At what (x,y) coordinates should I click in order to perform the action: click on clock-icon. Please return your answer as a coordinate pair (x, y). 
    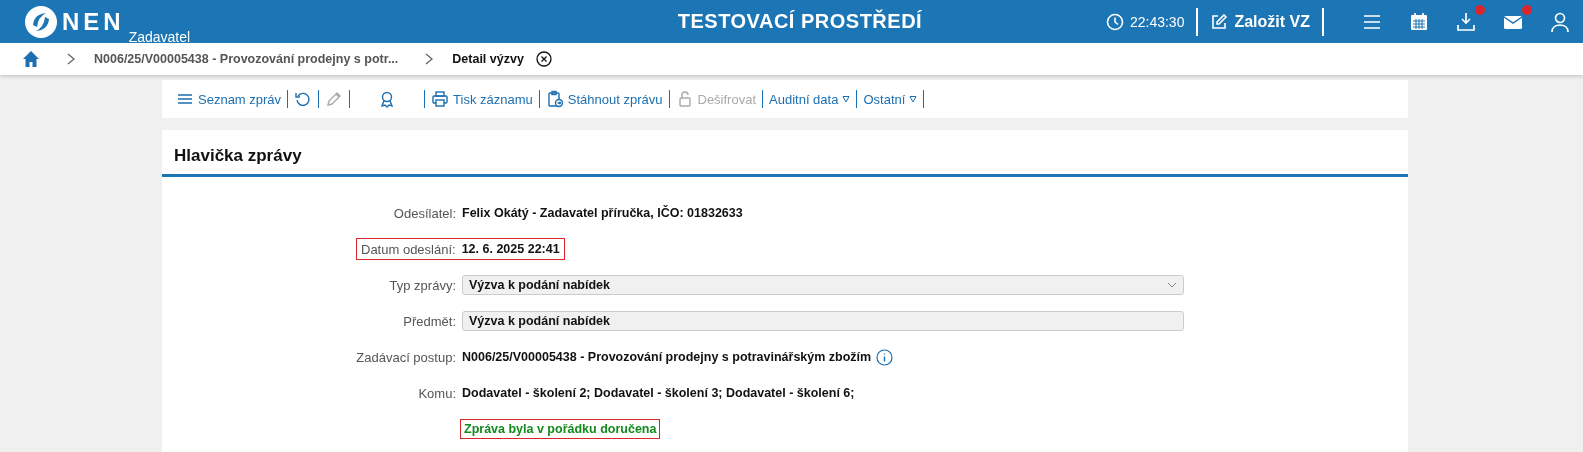
    Looking at the image, I should click on (1114, 21).